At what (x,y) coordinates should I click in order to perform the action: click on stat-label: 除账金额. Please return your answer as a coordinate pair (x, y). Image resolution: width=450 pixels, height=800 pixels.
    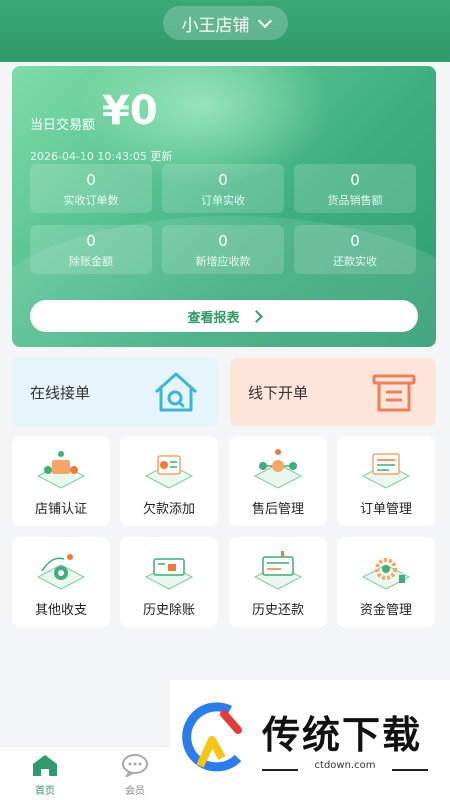
    Looking at the image, I should click on (91, 261).